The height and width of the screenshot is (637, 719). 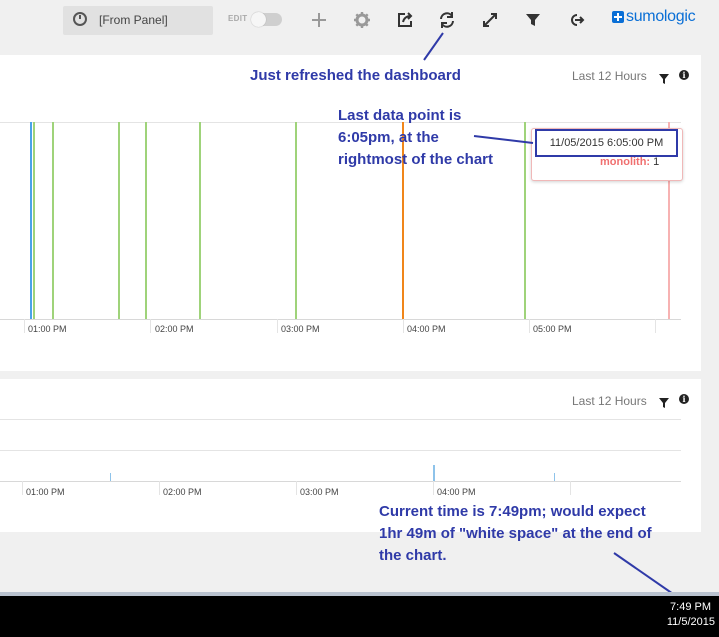 I want to click on annotation-refresh: Just refreshed the dashboard, so click(x=355, y=75).